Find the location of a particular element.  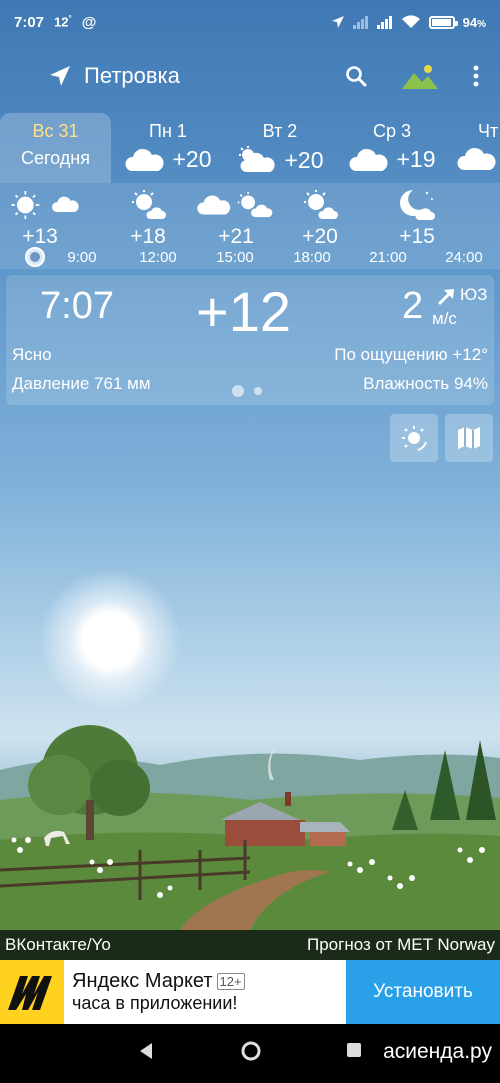

battery-icon is located at coordinates (443, 22).